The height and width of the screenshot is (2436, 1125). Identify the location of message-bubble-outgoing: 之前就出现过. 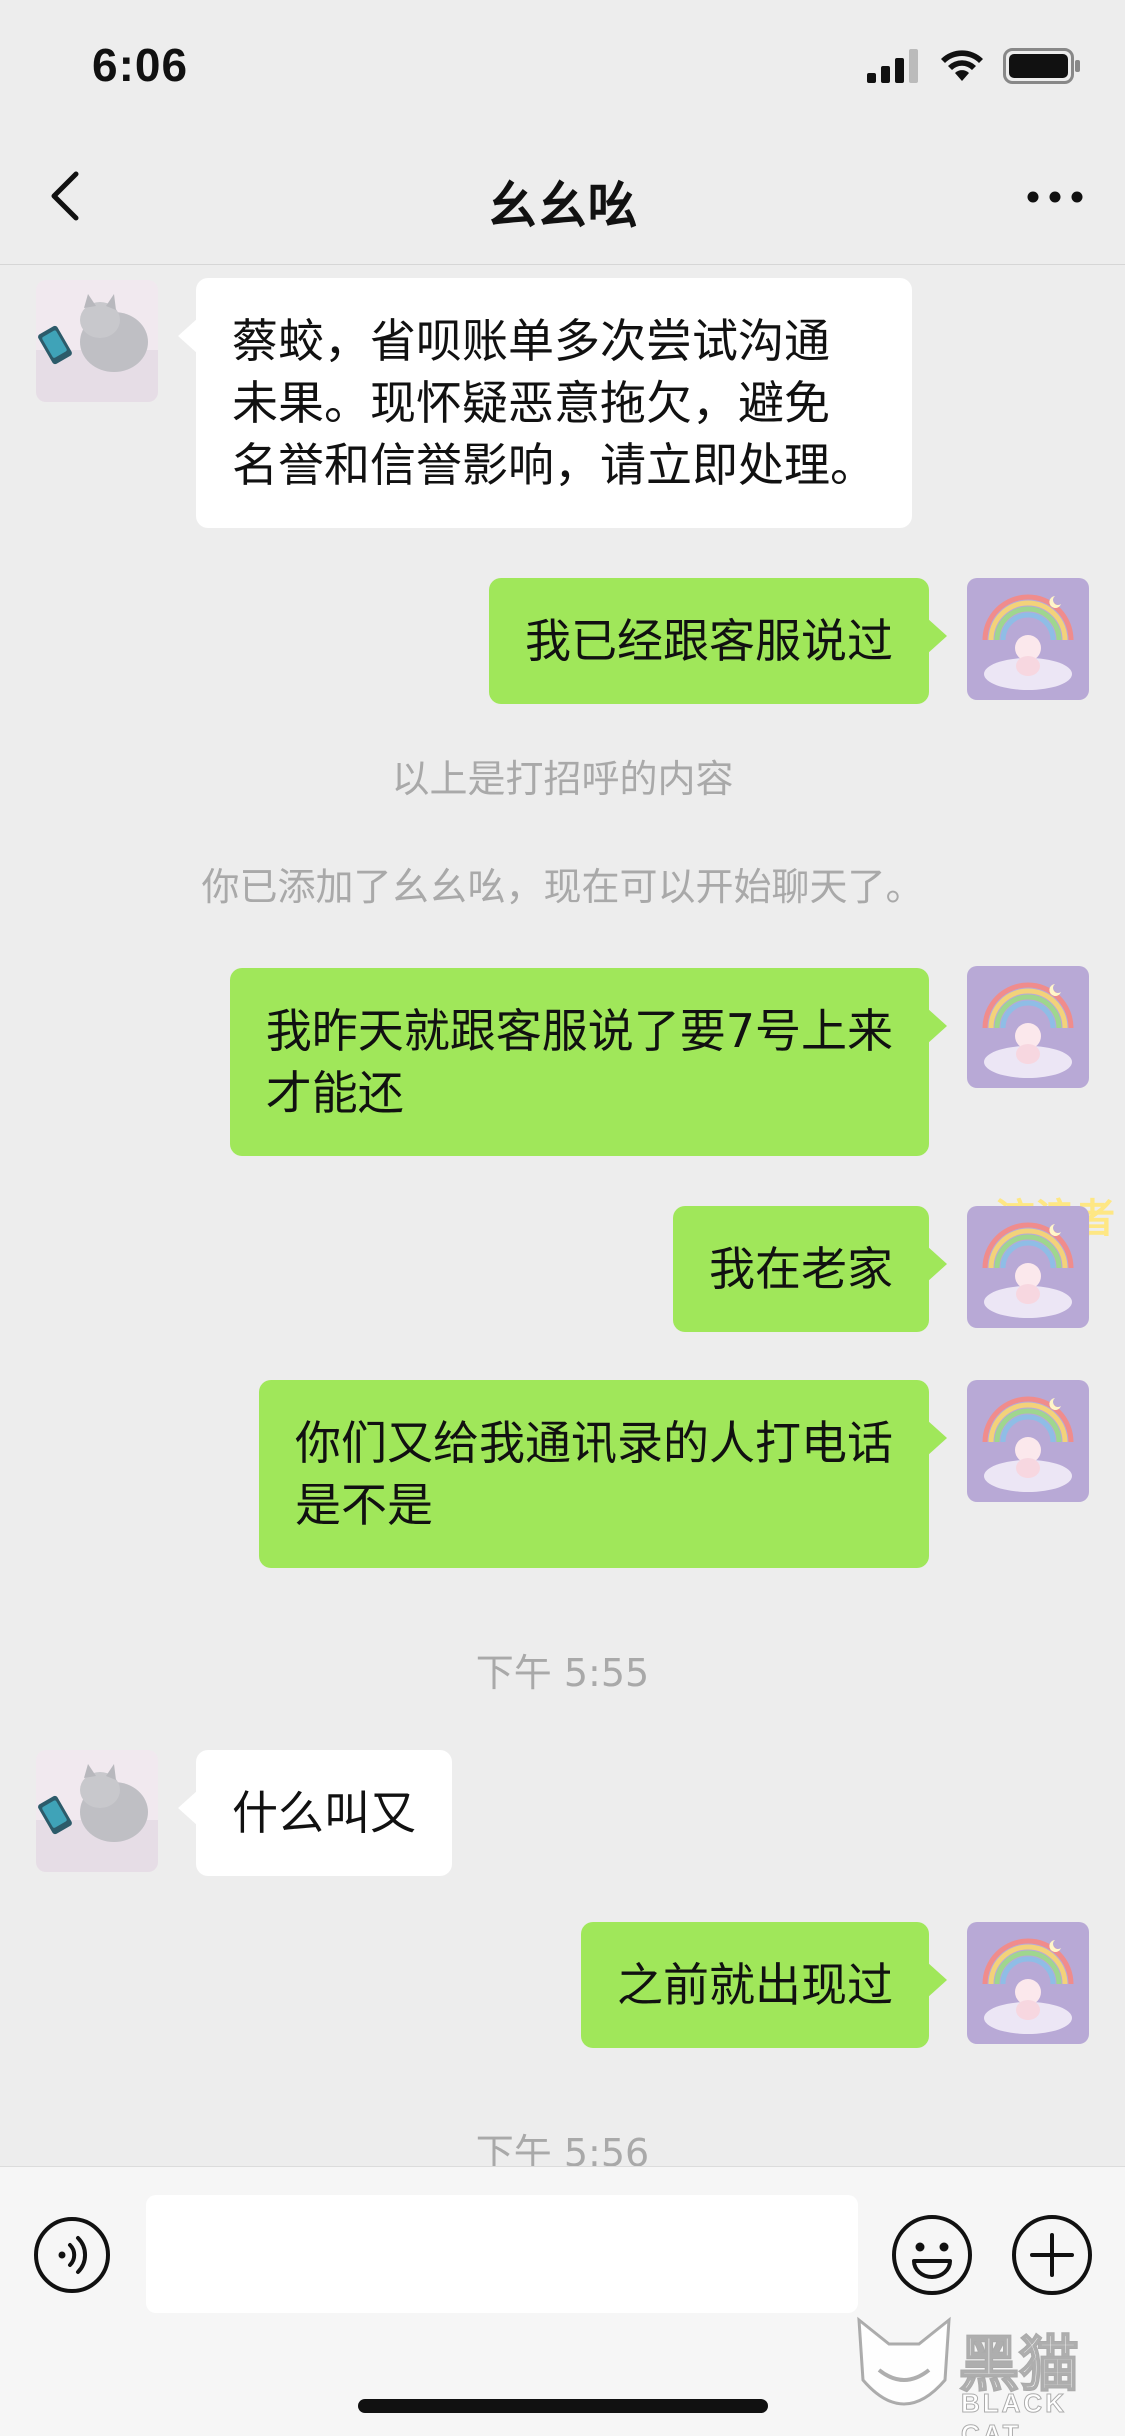
(764, 1985).